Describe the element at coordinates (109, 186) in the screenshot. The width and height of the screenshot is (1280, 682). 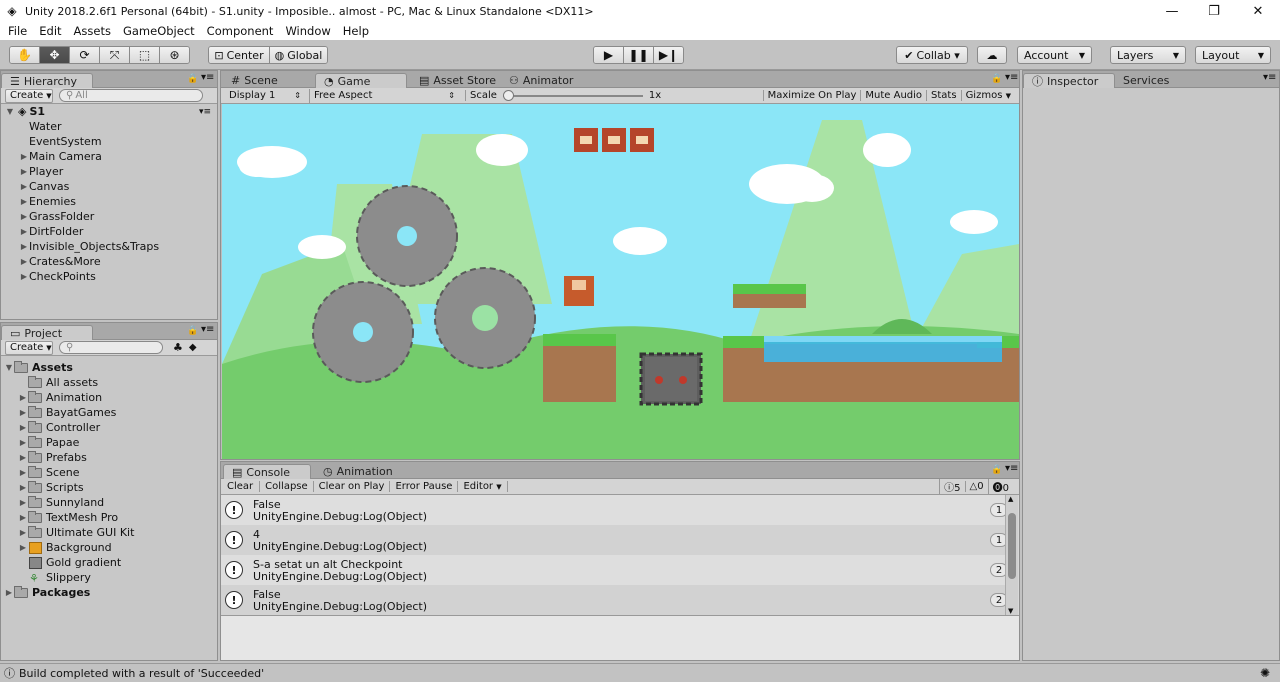
I see `hierarchy-item: ▶ Canvas` at that location.